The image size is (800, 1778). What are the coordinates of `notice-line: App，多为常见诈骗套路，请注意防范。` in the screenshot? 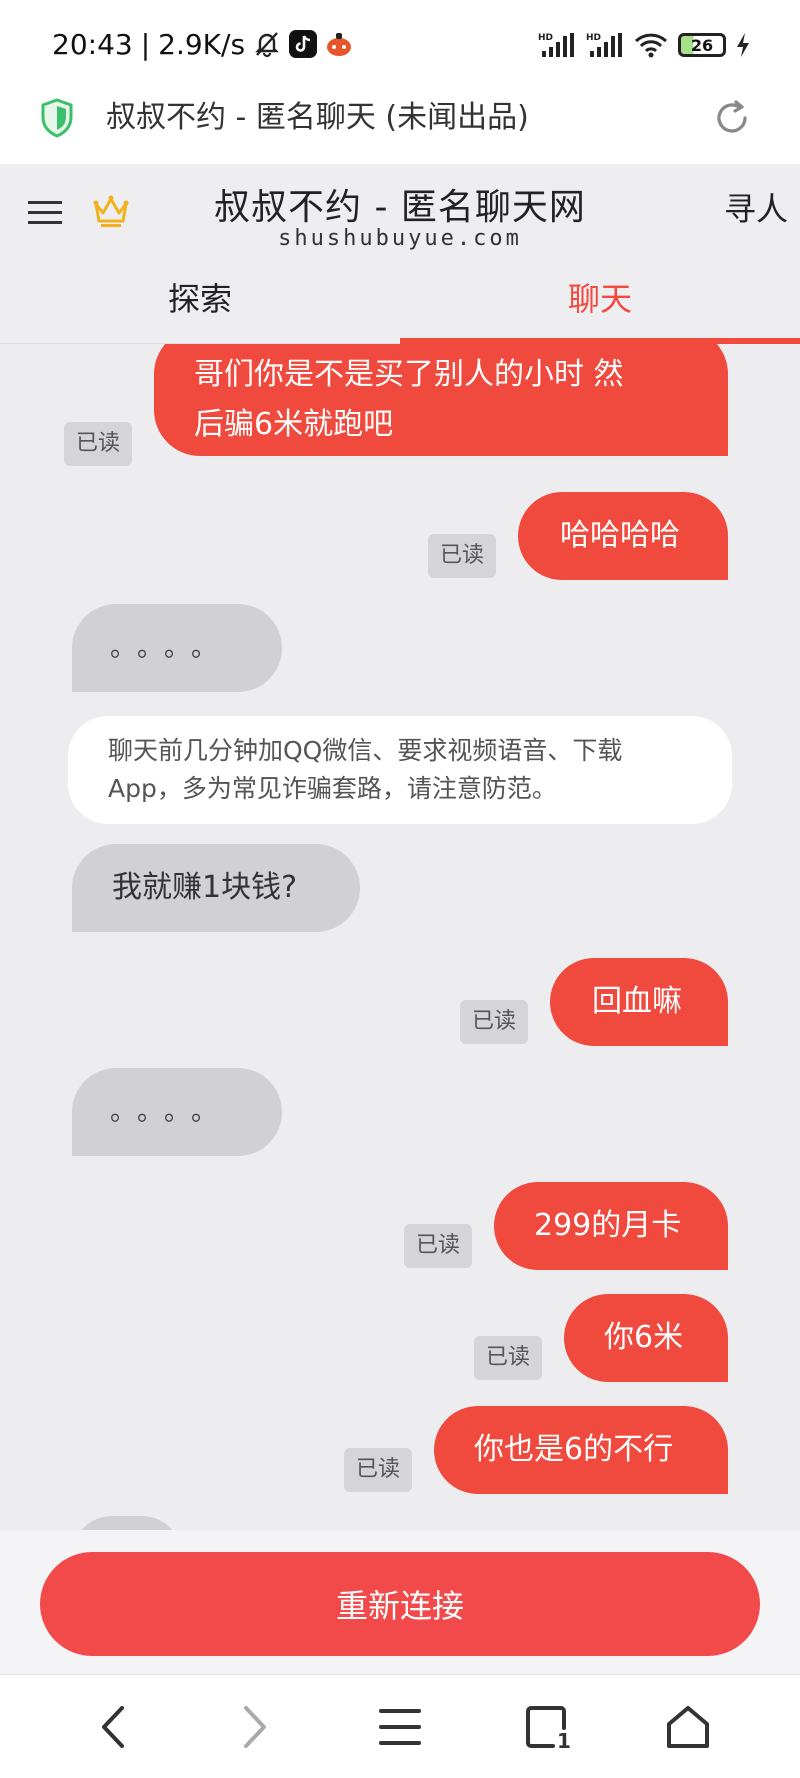 It's located at (332, 788).